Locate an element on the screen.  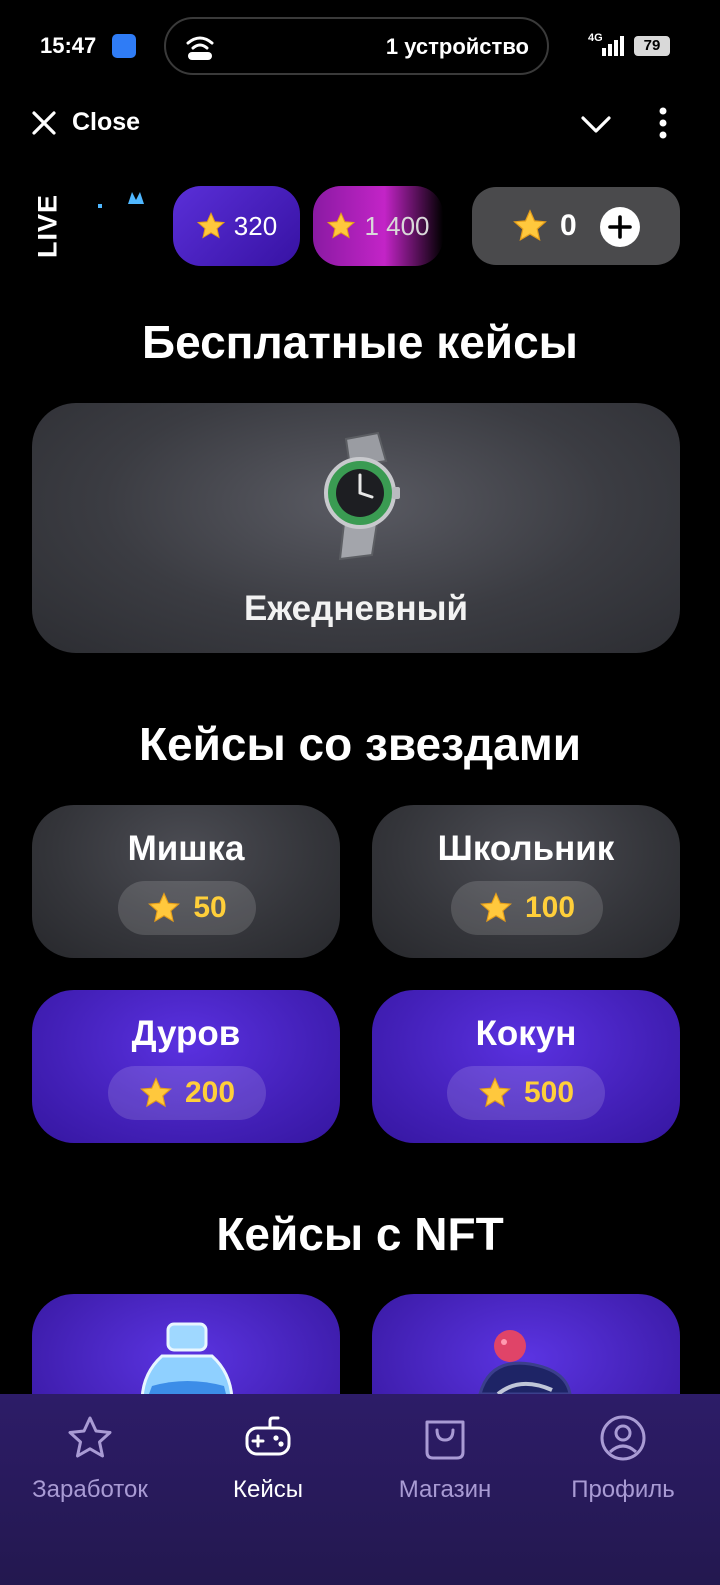
add-stars-button is located at coordinates (620, 227).